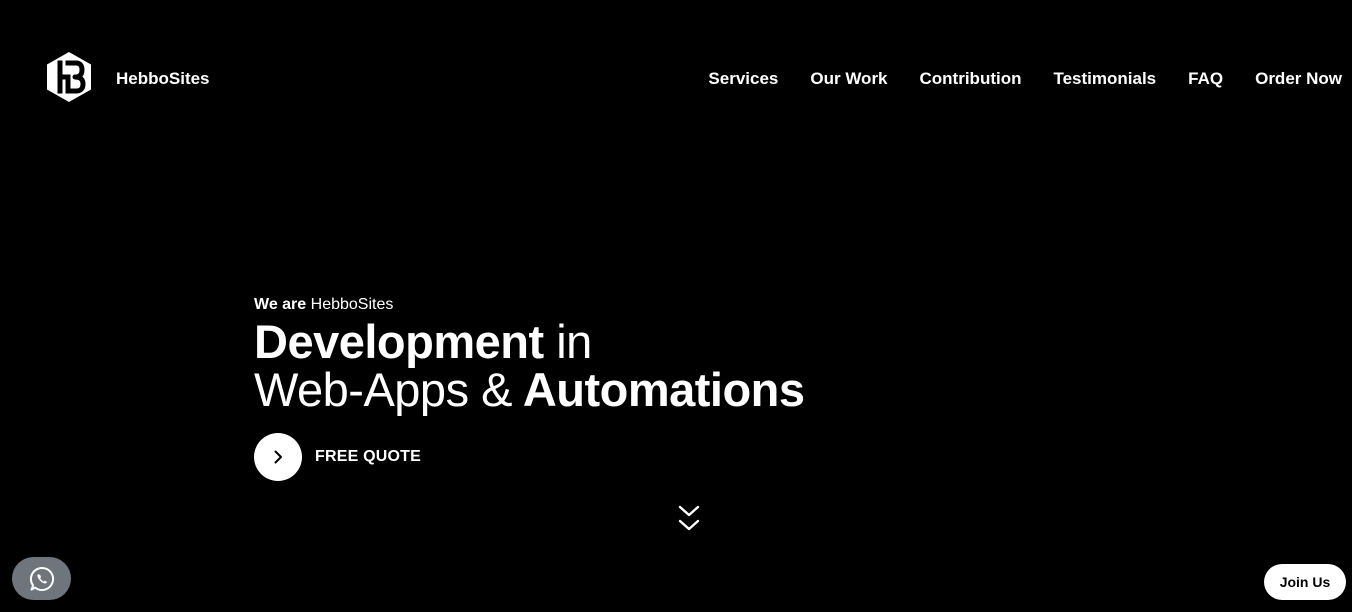 Image resolution: width=1352 pixels, height=612 pixels. I want to click on join-us-button: Join Us, so click(1305, 582).